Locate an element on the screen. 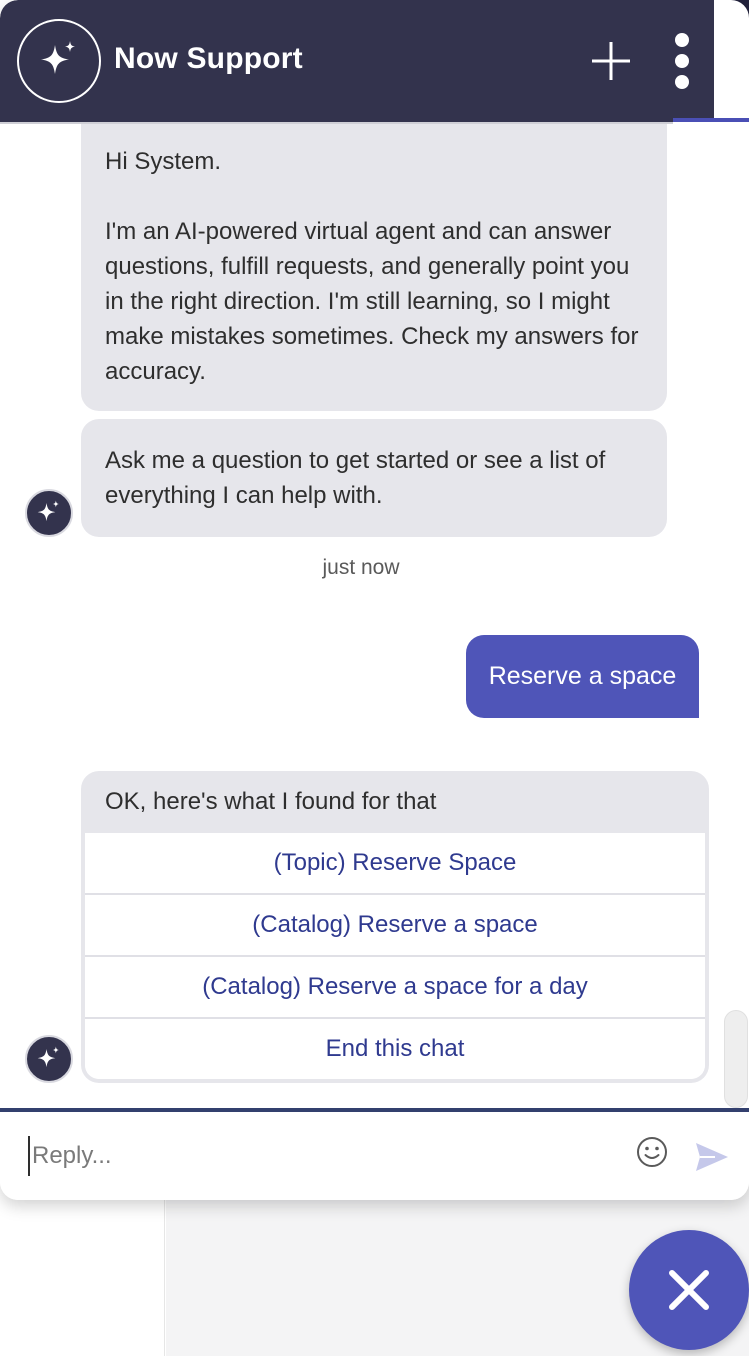  user-message: Reserve a space is located at coordinates (582, 676).